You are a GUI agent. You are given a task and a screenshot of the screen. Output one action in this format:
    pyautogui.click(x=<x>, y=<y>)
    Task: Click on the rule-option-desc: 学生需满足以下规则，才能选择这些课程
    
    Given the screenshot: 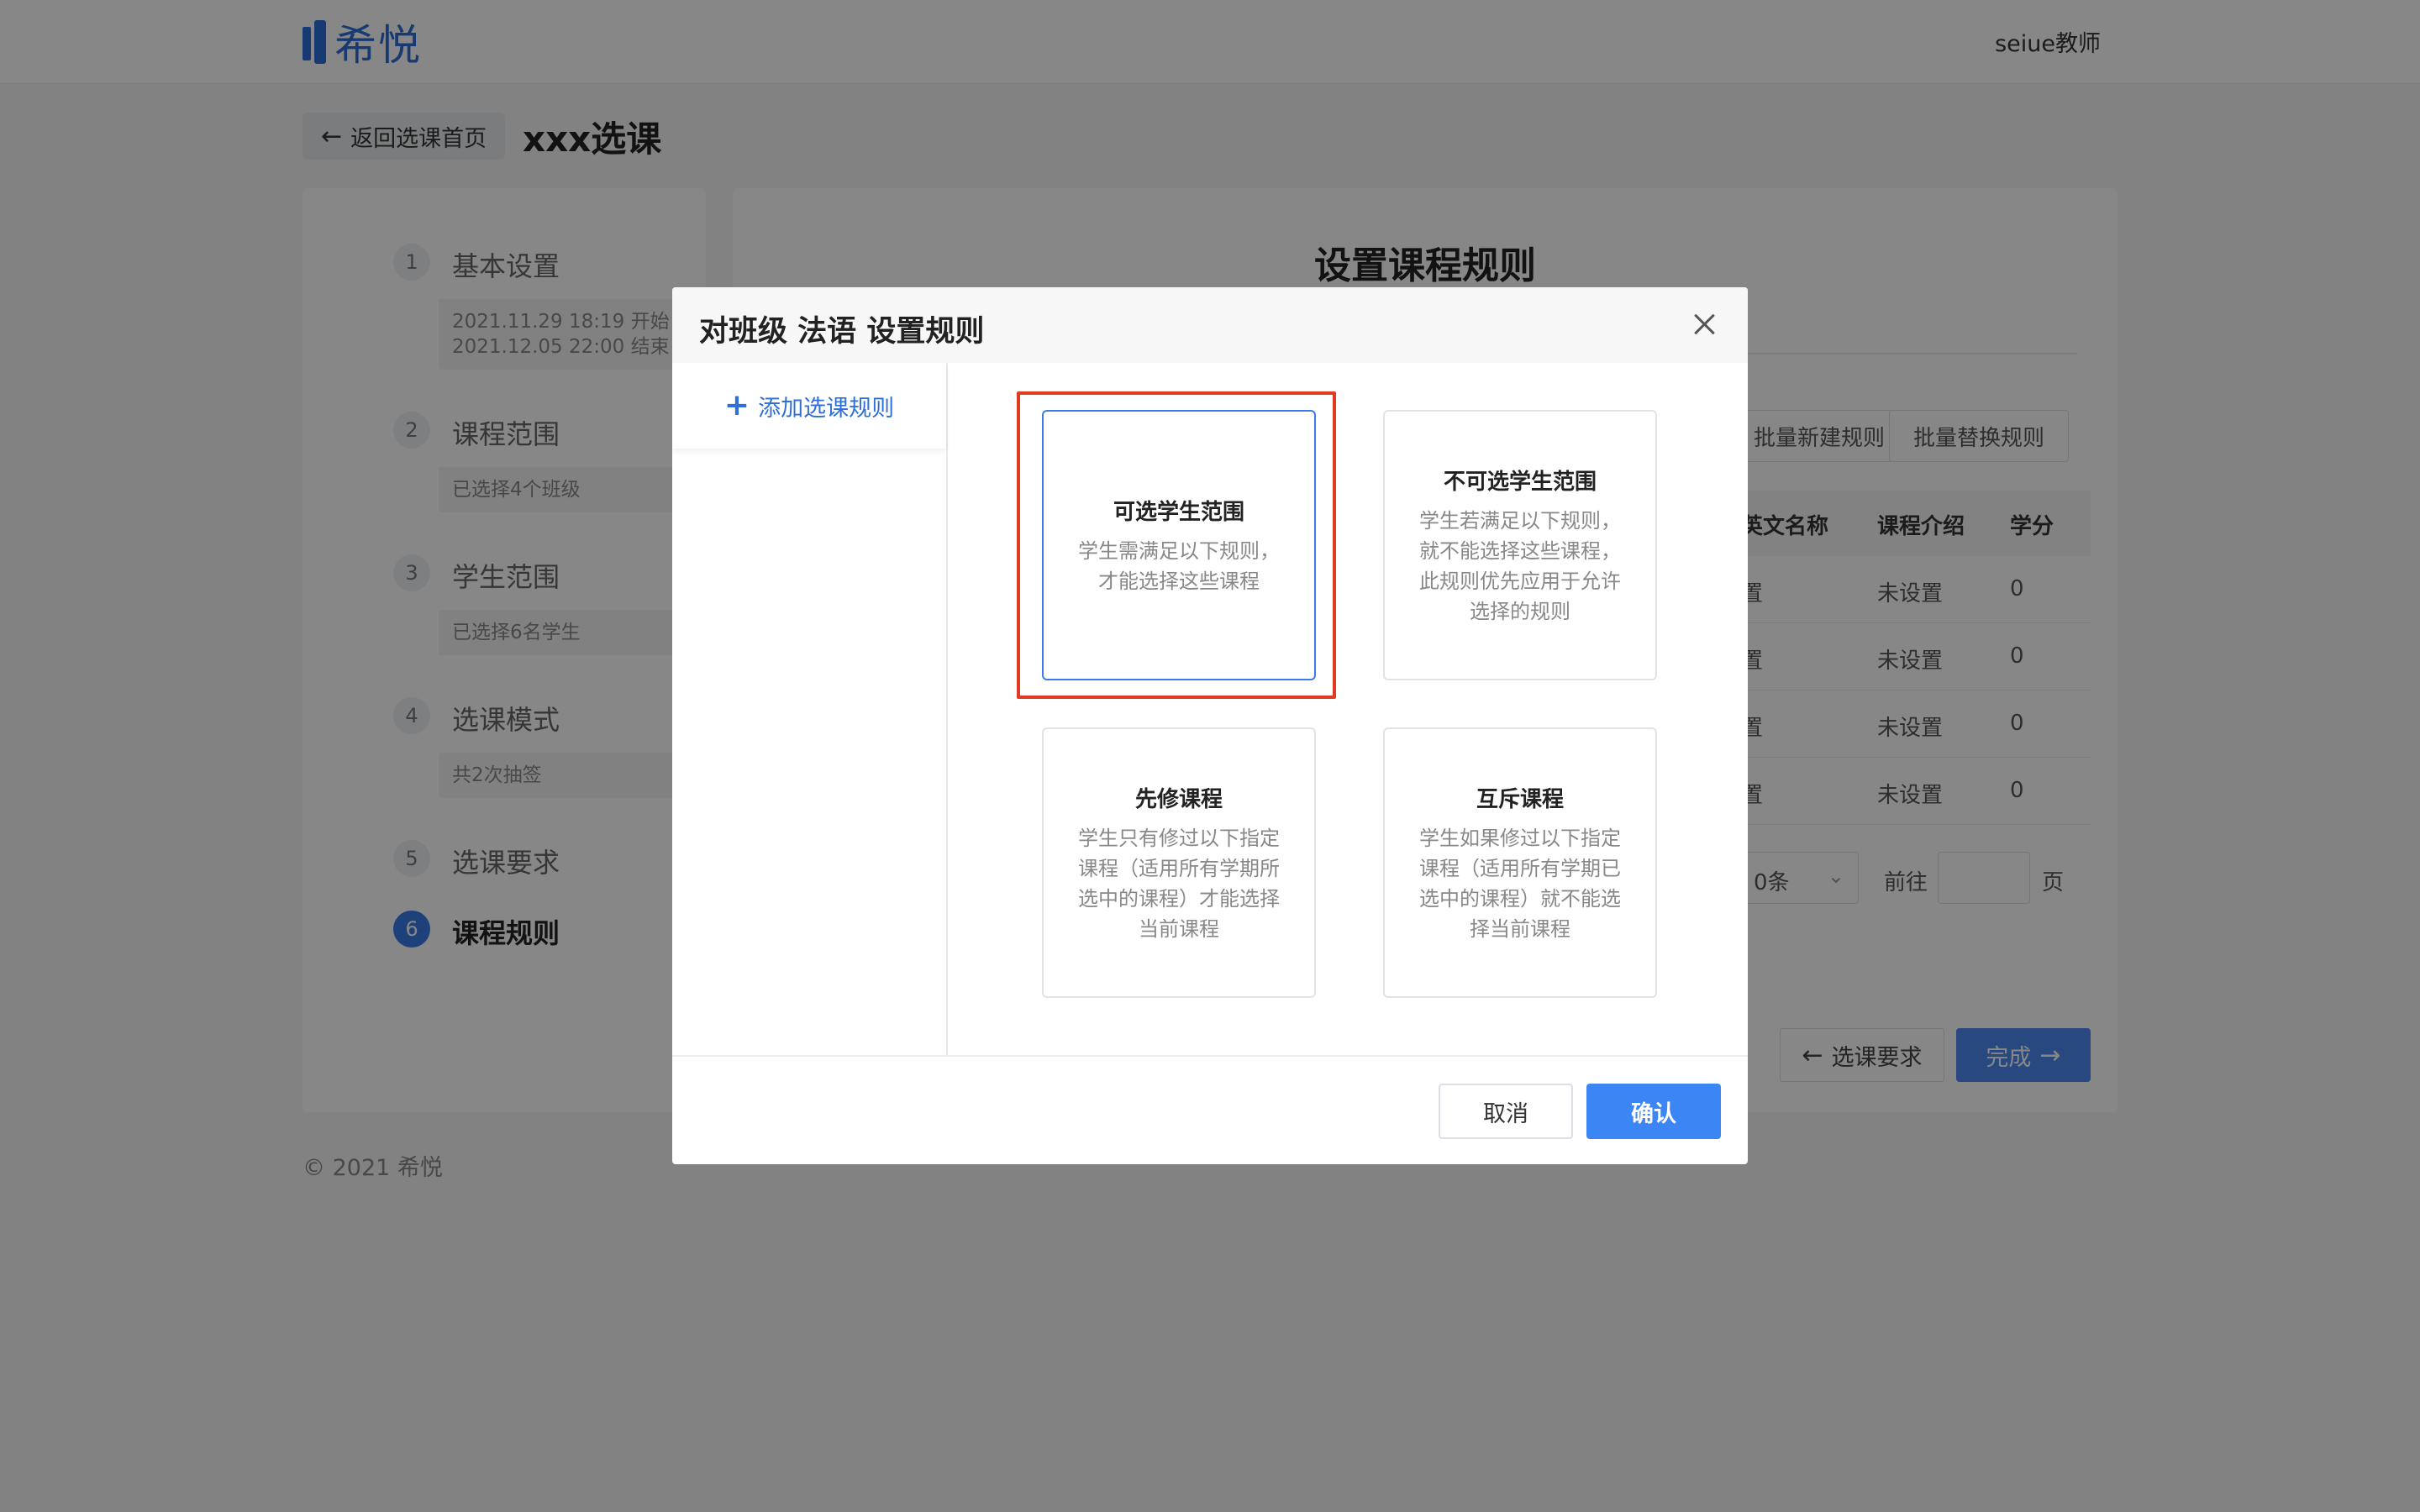 What is the action you would take?
    pyautogui.click(x=1179, y=565)
    